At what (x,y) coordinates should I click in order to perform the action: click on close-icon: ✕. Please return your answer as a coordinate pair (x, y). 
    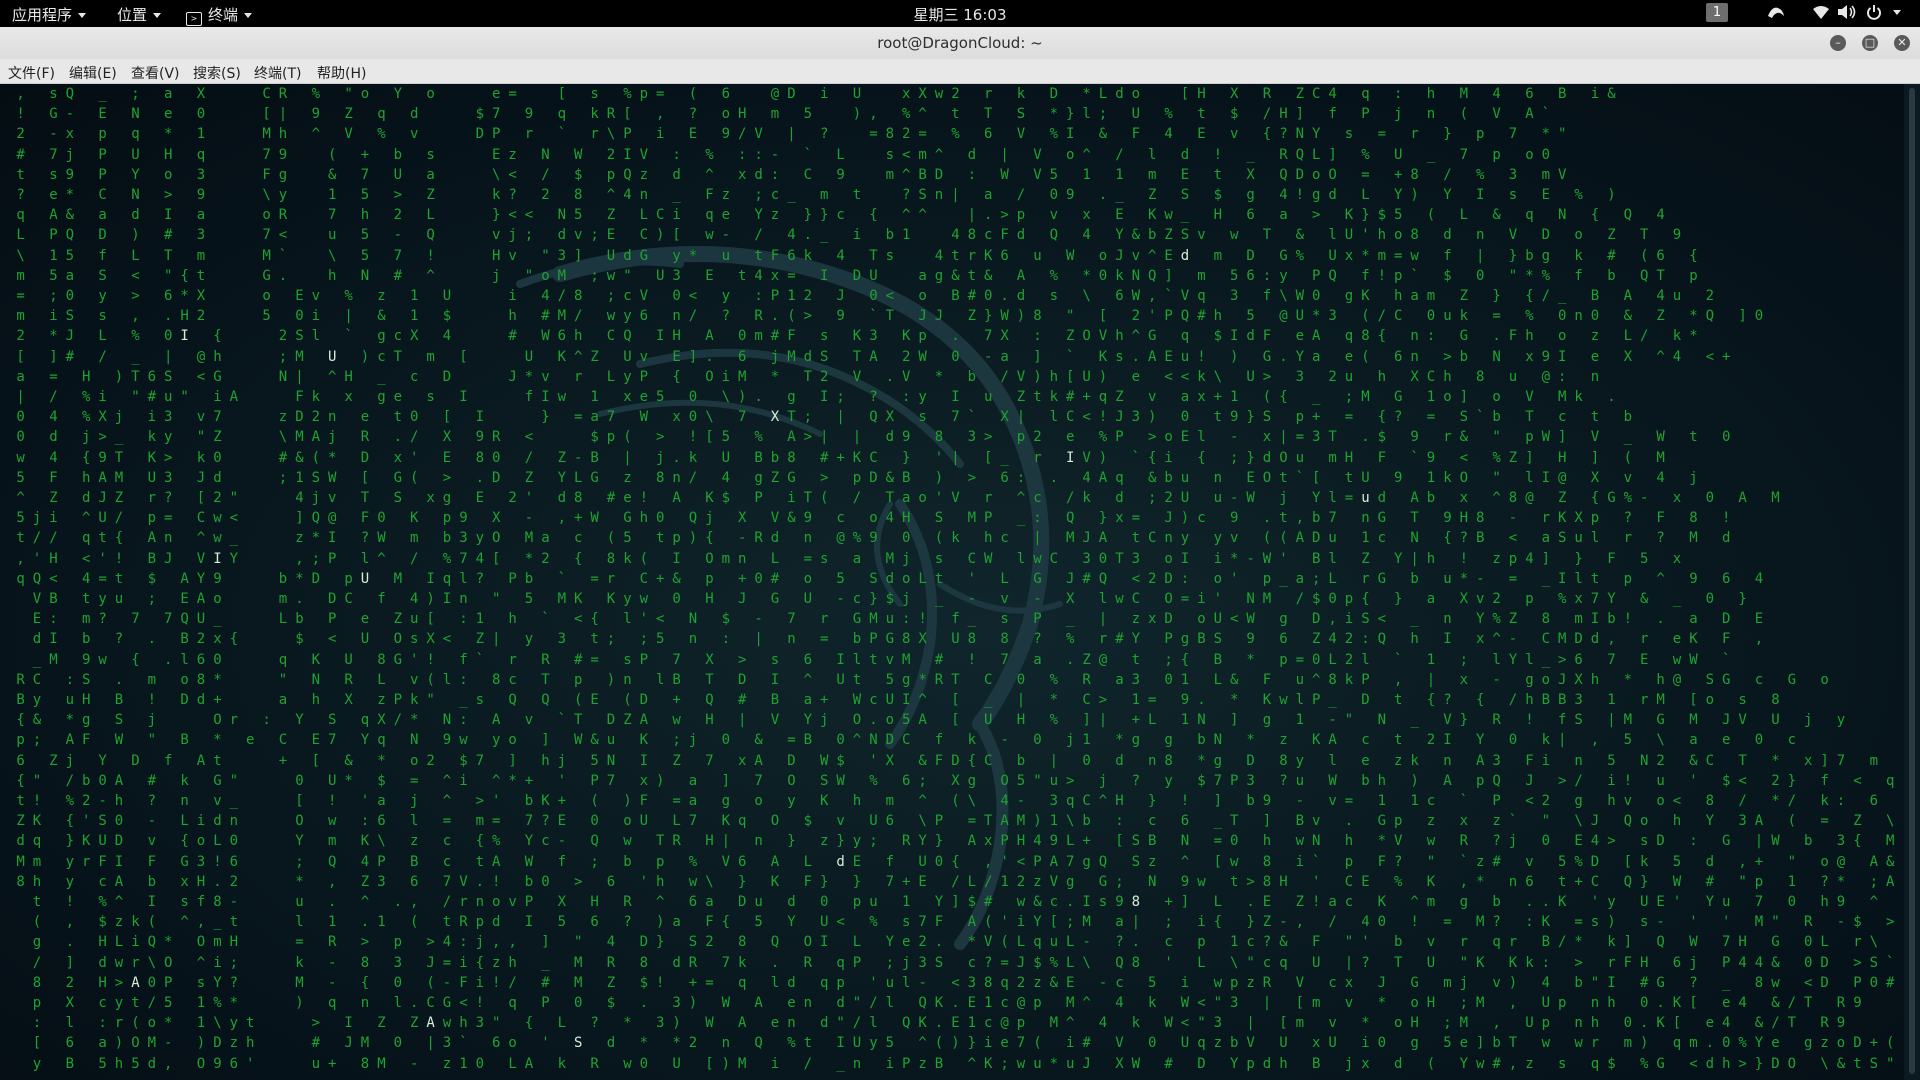
    Looking at the image, I should click on (1902, 42).